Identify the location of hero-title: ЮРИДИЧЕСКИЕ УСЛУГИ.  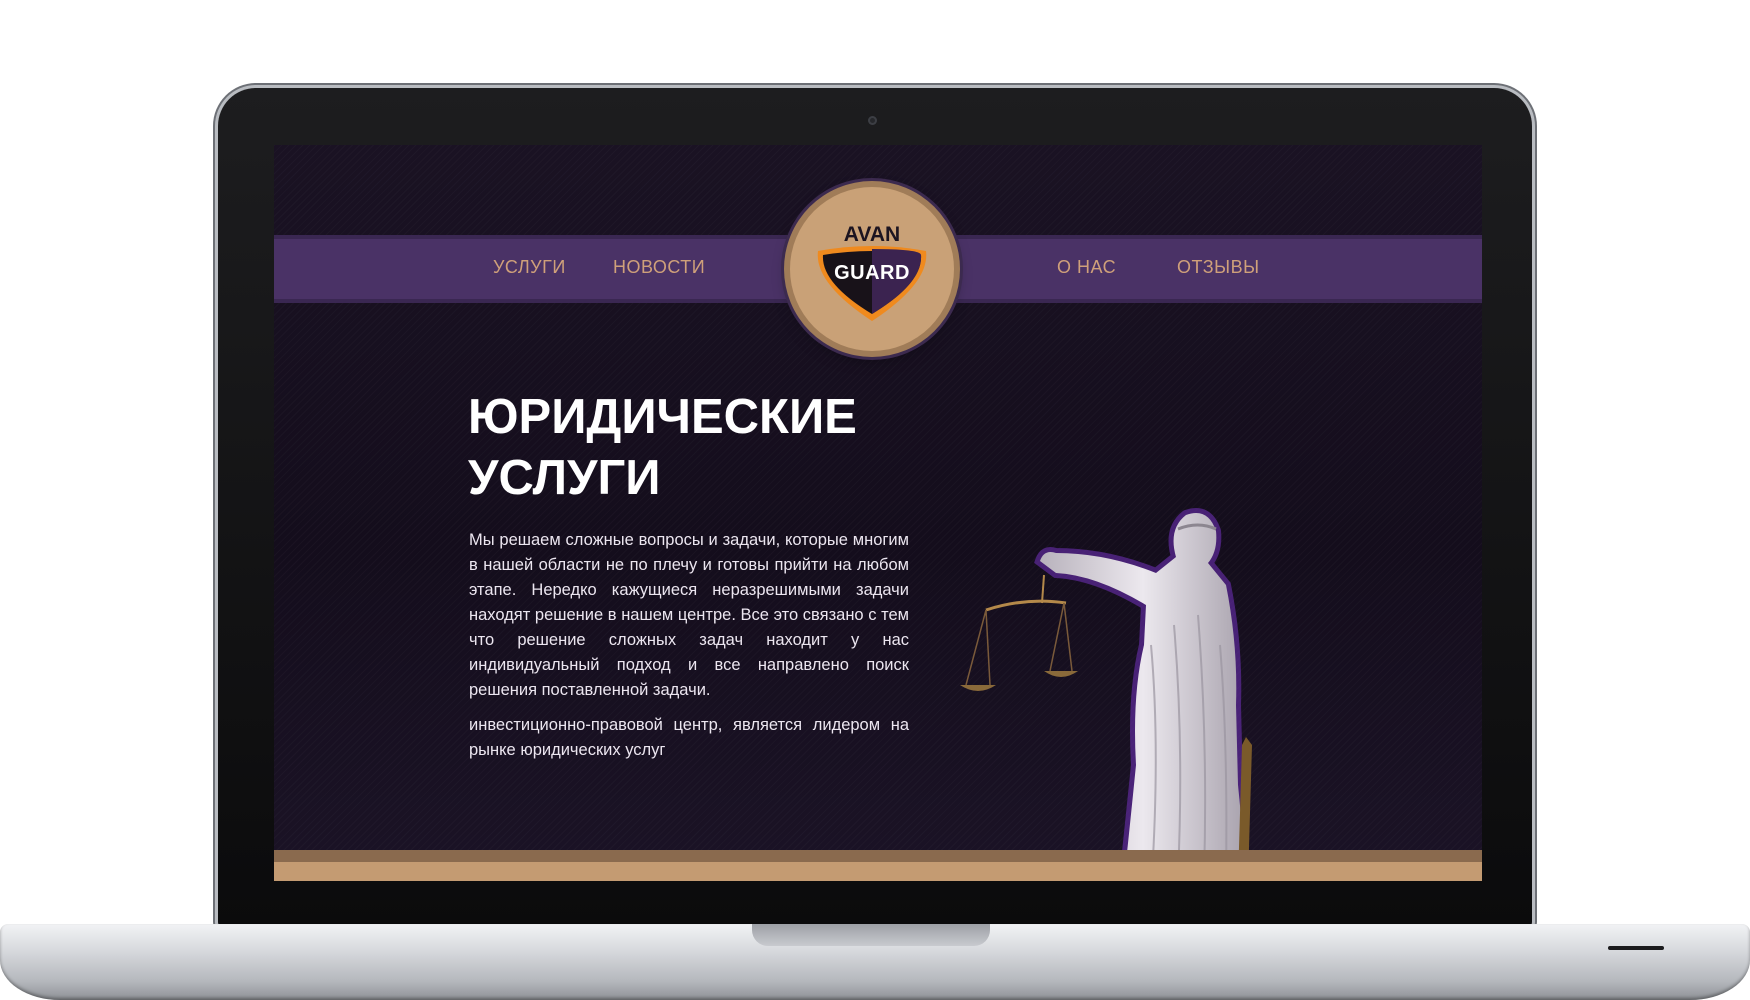
(698, 448).